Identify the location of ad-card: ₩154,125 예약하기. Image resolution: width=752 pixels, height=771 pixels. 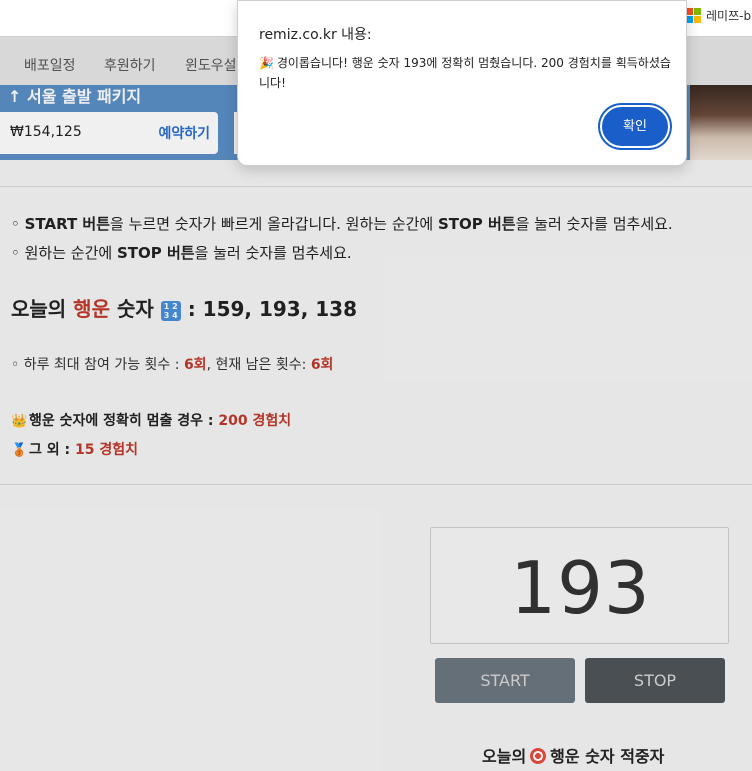
(109, 133).